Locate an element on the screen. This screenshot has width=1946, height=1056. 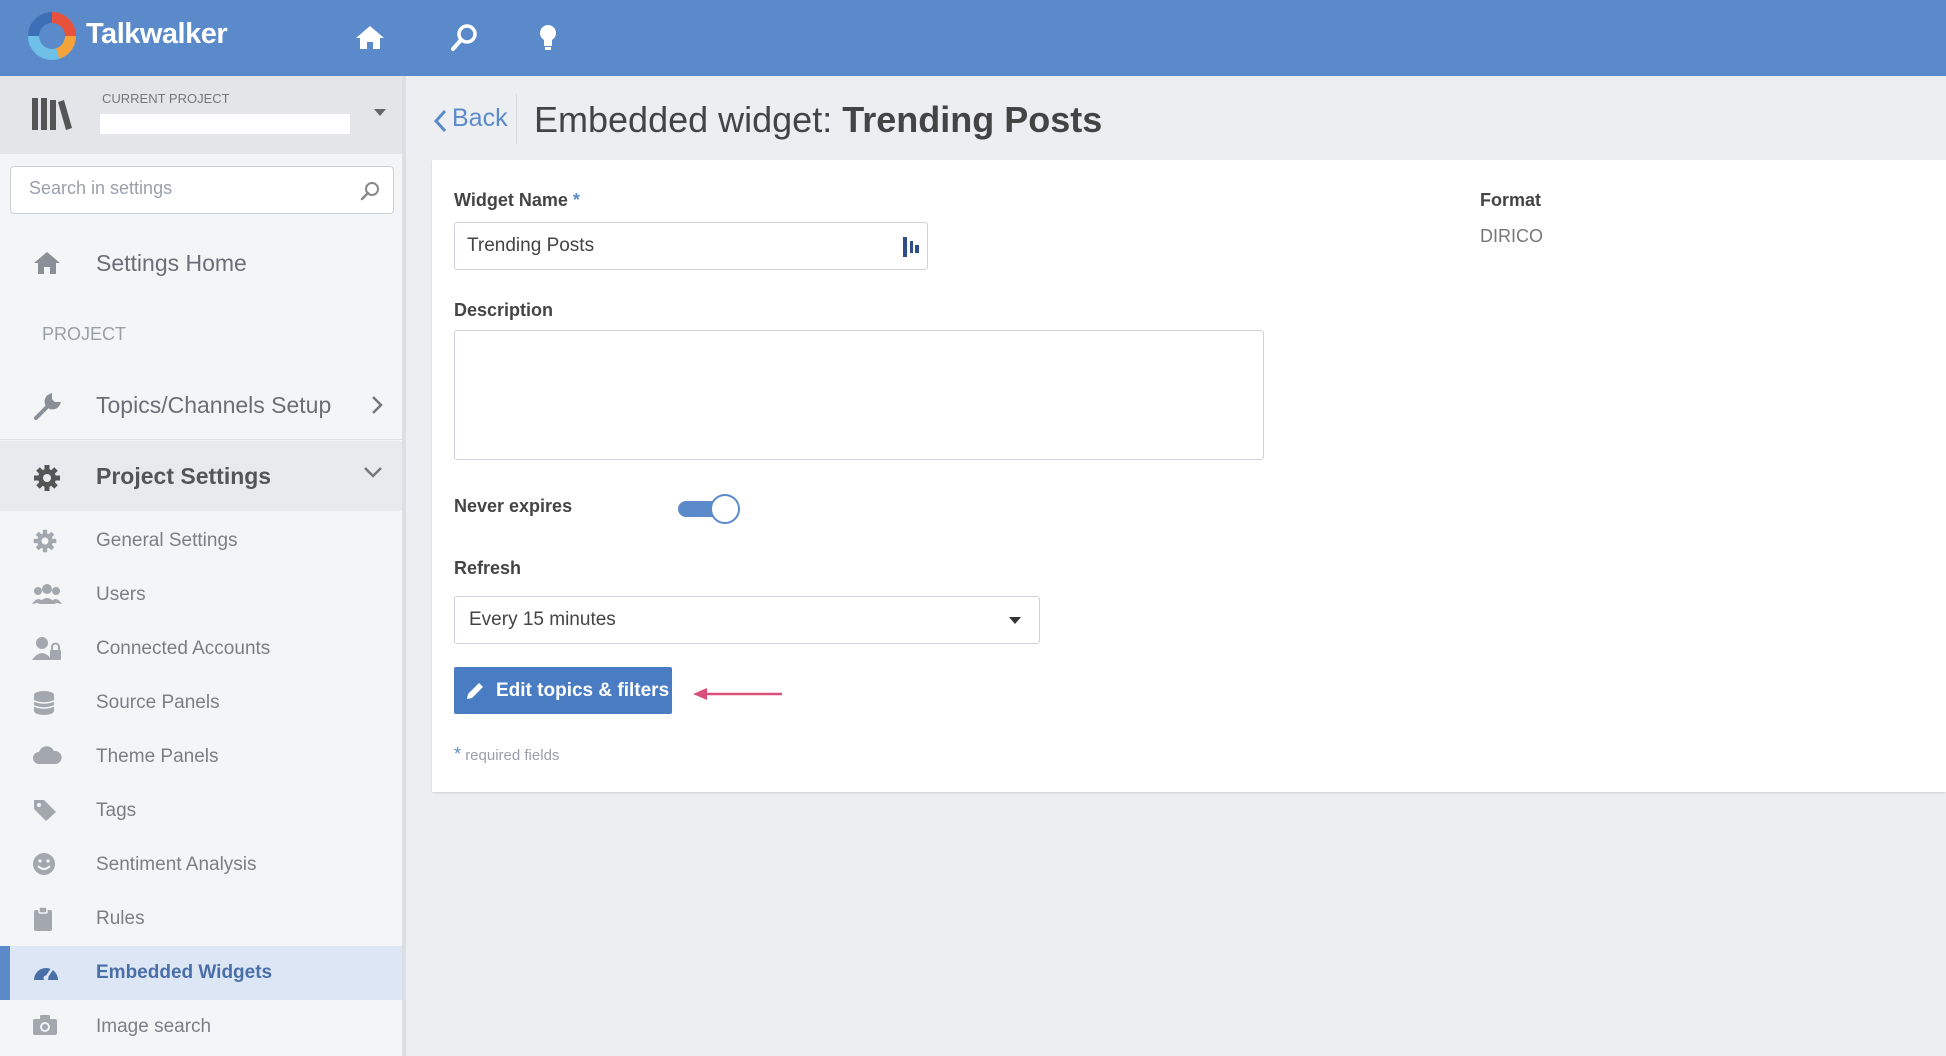
sidebar-item-label: Project Settings is located at coordinates (184, 476).